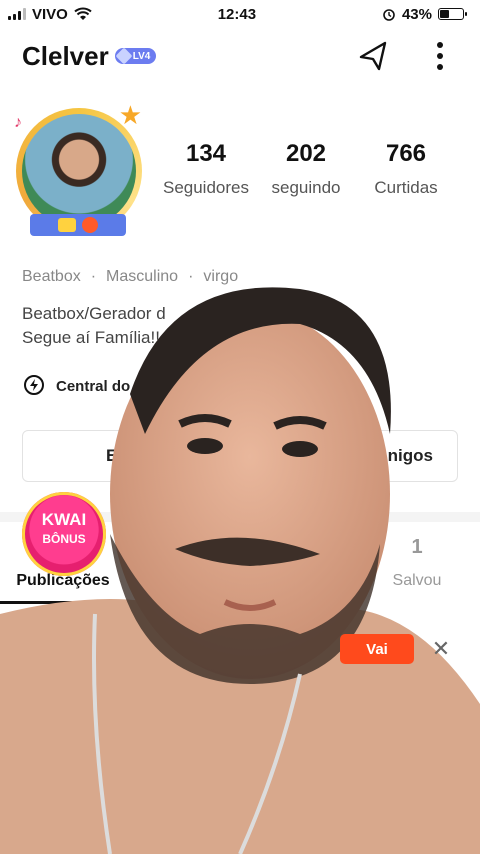  I want to click on camera-badge-icon, so click(90, 225).